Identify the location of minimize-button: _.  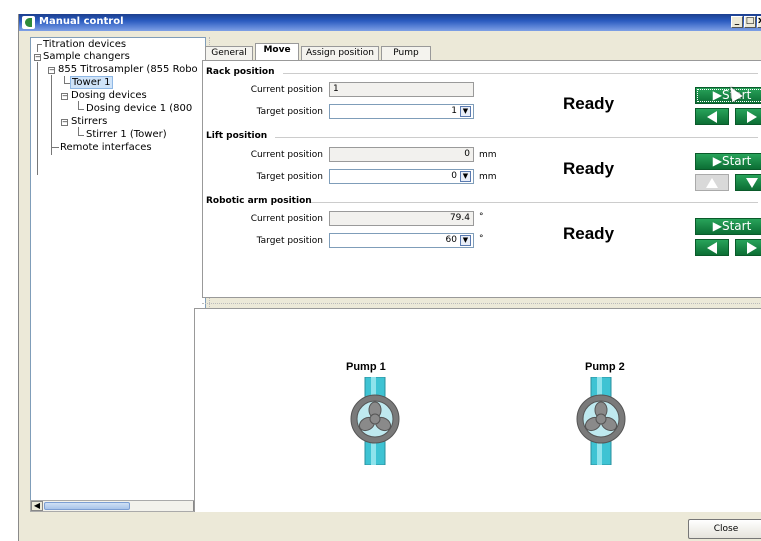
(737, 22).